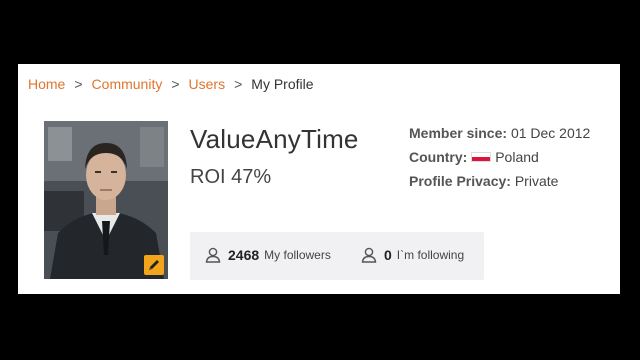 Image resolution: width=640 pixels, height=360 pixels. I want to click on following-count: 0, so click(388, 255).